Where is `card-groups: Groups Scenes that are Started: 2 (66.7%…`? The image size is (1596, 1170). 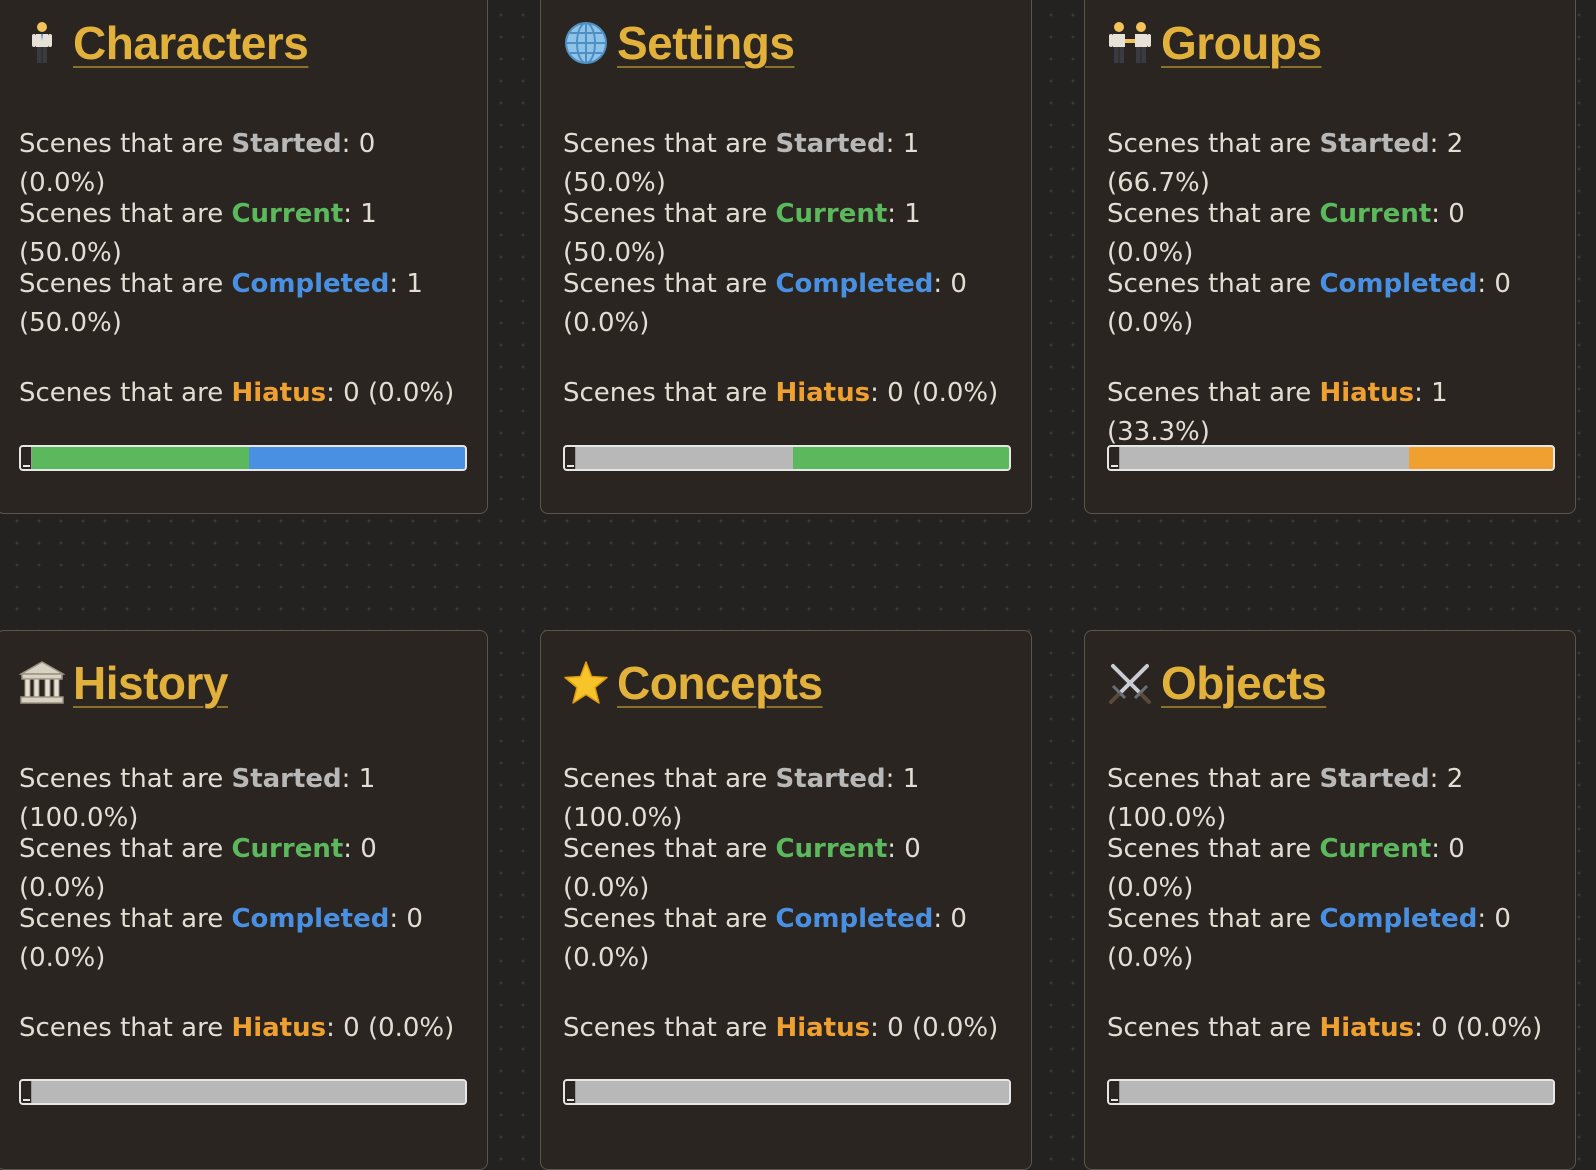
card-groups: Groups Scenes that are Started: 2 (66.7%… is located at coordinates (1330, 257).